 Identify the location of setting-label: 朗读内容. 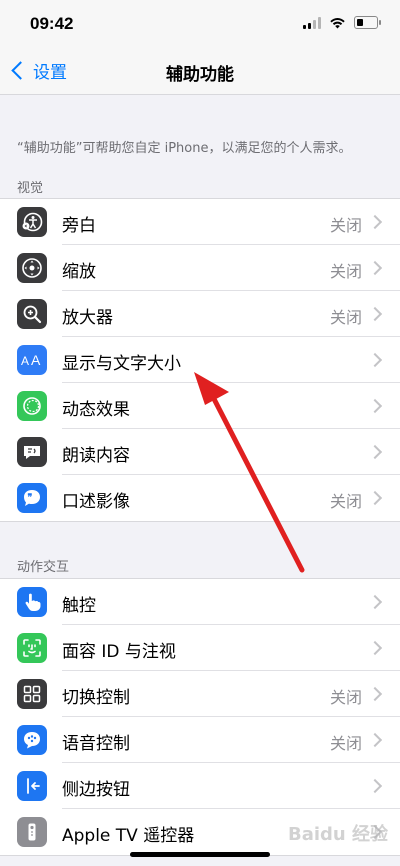
(96, 456).